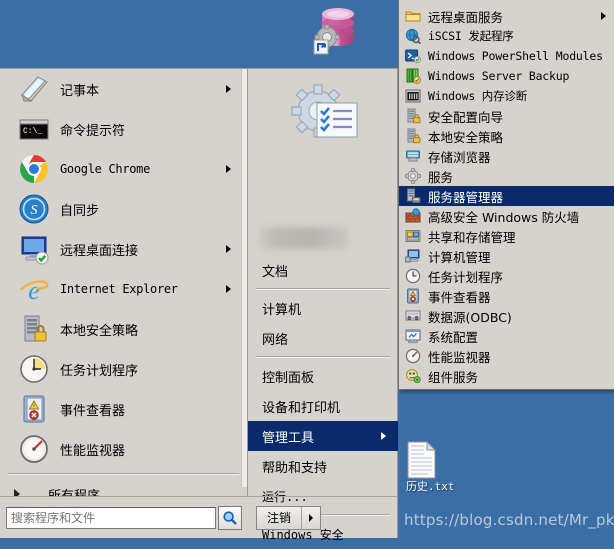 Image resolution: width=614 pixels, height=549 pixels. I want to click on submenu-item-storage-explorer: 存储浏览器, so click(506, 156).